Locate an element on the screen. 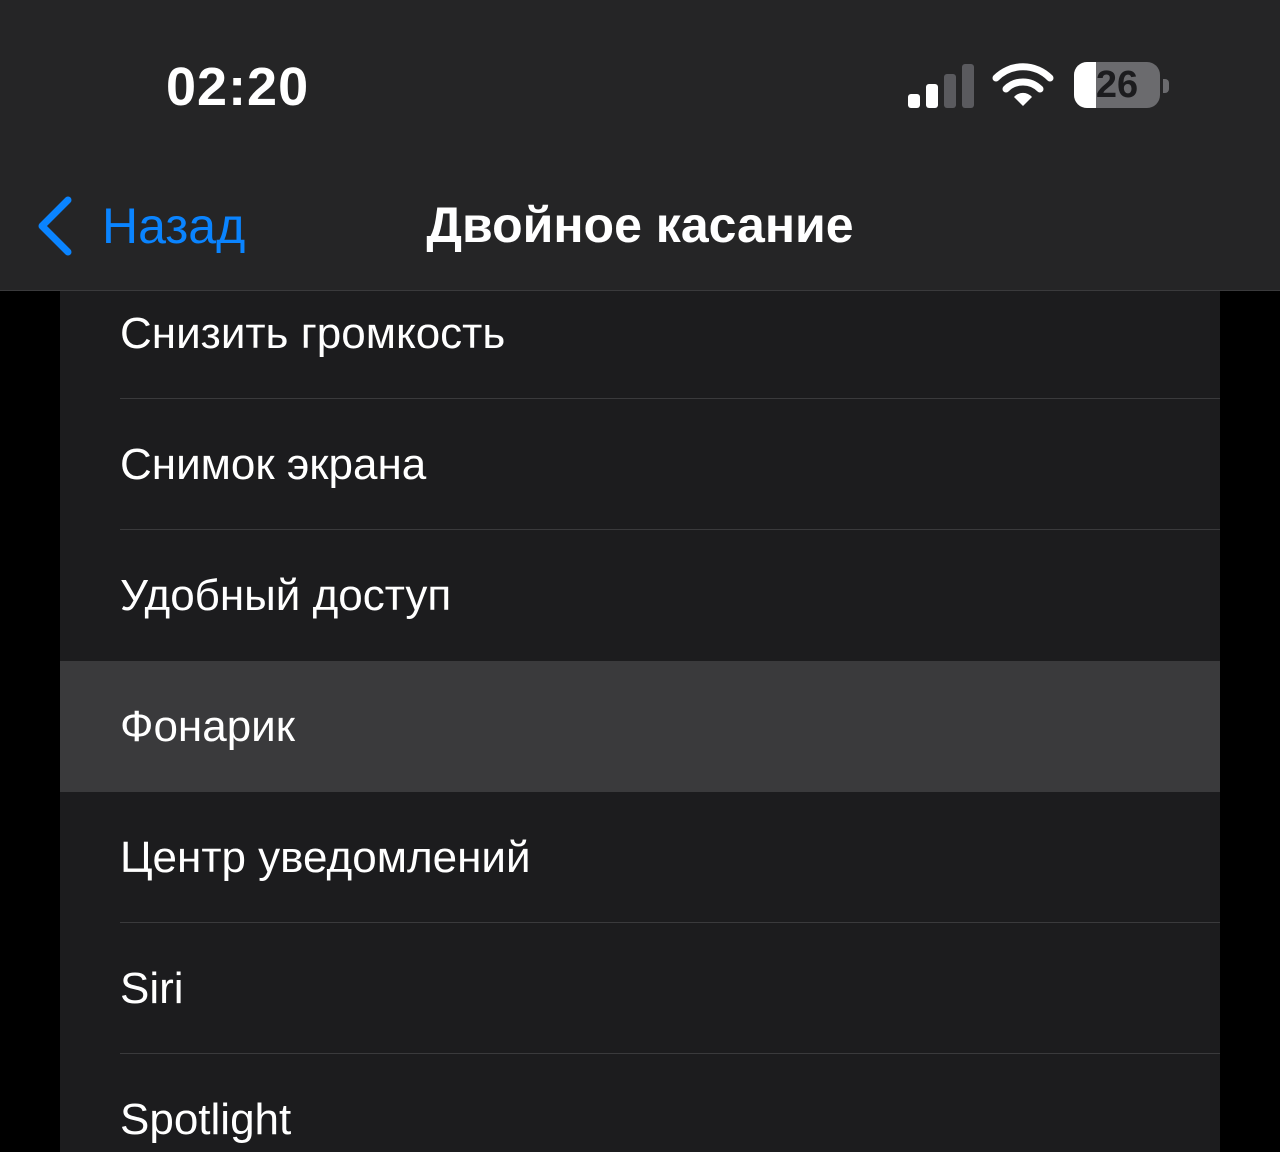  list-item: Siri is located at coordinates (640, 988).